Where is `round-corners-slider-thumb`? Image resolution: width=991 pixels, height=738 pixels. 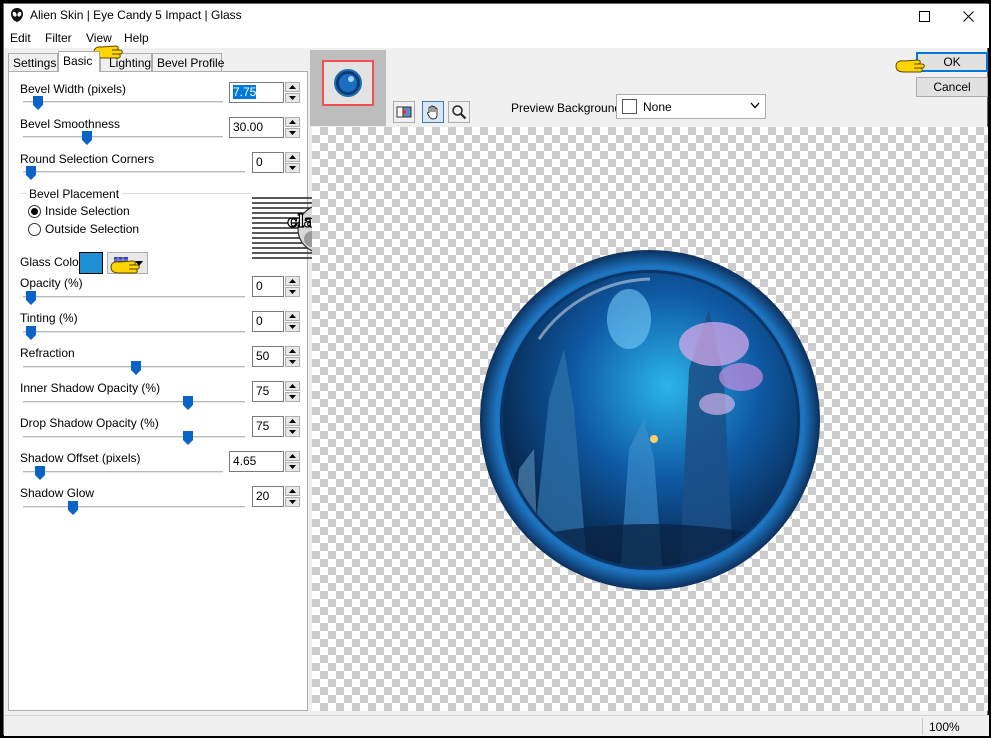
round-corners-slider-thumb is located at coordinates (31, 173).